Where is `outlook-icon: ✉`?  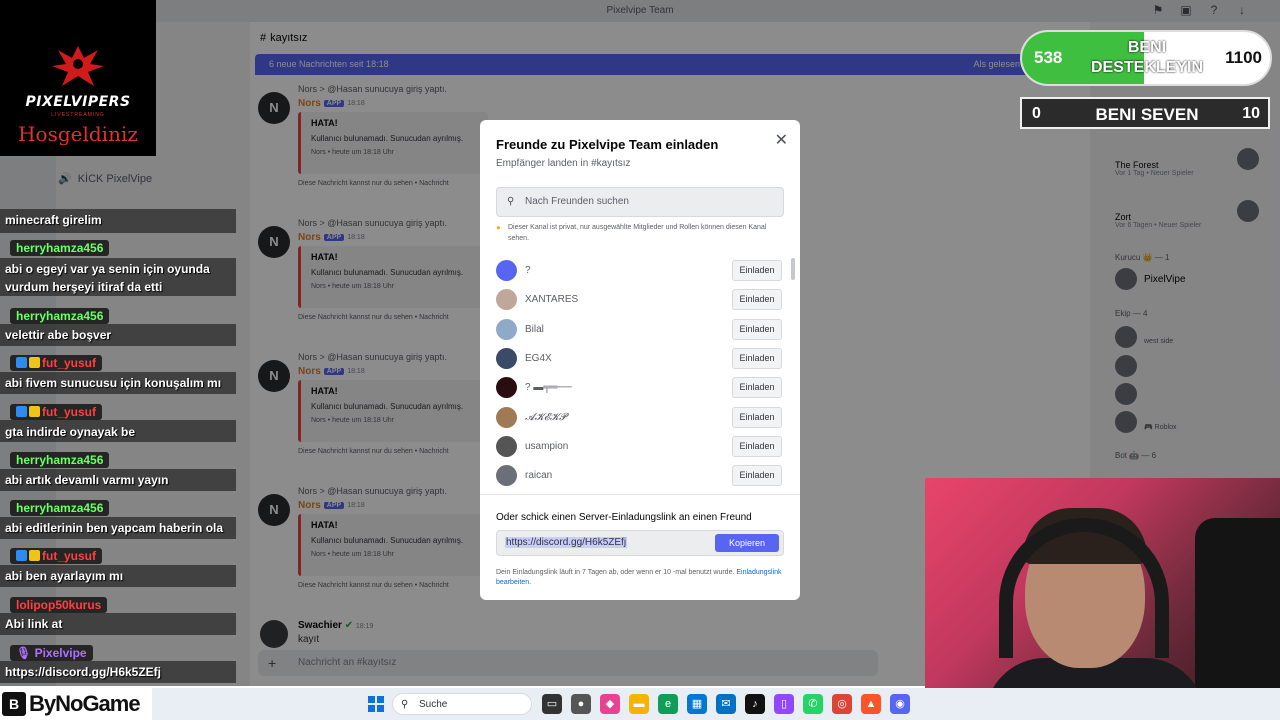
outlook-icon: ✉ is located at coordinates (726, 704).